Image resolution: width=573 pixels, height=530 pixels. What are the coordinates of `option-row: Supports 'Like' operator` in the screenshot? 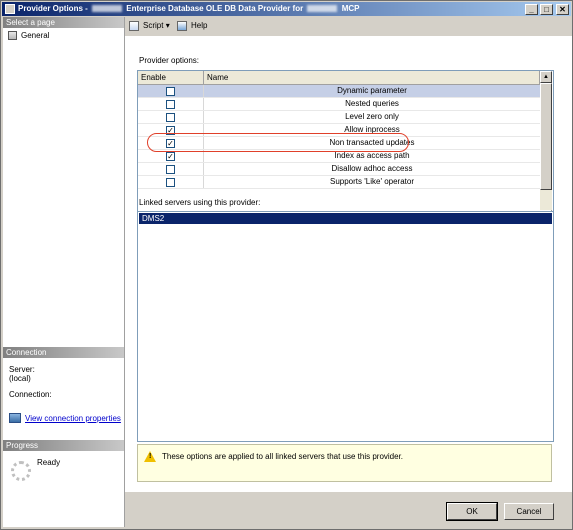 It's located at (339, 182).